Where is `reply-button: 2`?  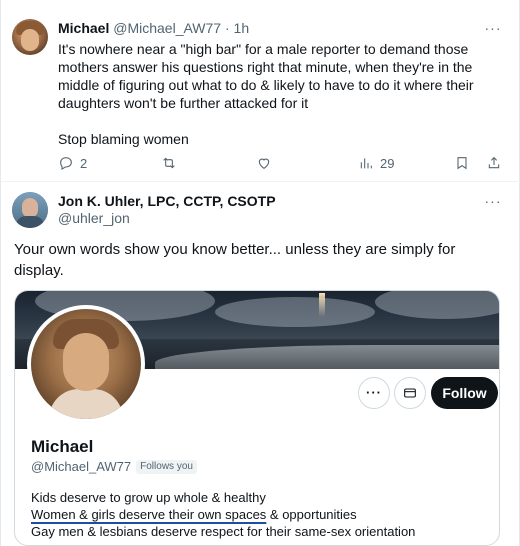
reply-button: 2 is located at coordinates (72, 163).